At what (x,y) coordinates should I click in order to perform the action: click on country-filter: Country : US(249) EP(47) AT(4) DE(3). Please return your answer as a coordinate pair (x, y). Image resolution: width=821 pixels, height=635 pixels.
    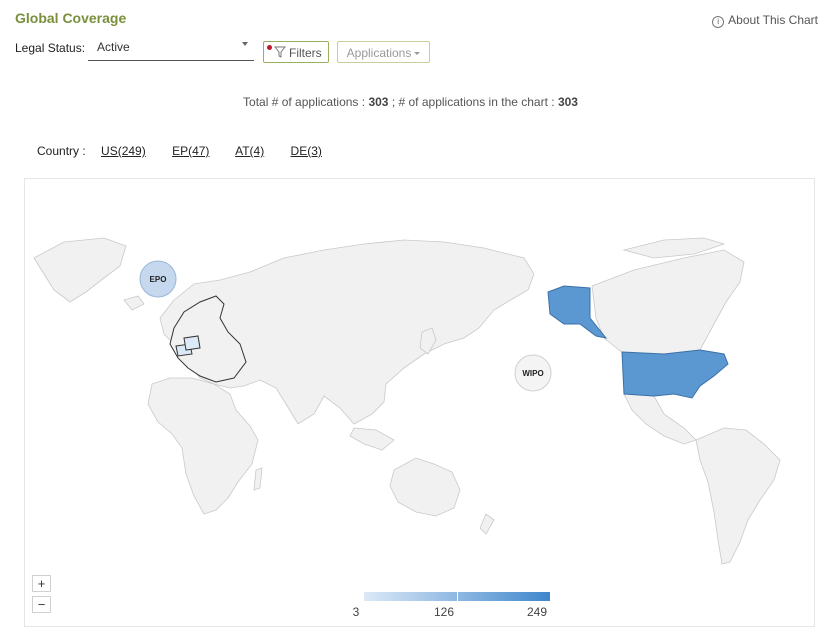
    Looking at the image, I should click on (191, 151).